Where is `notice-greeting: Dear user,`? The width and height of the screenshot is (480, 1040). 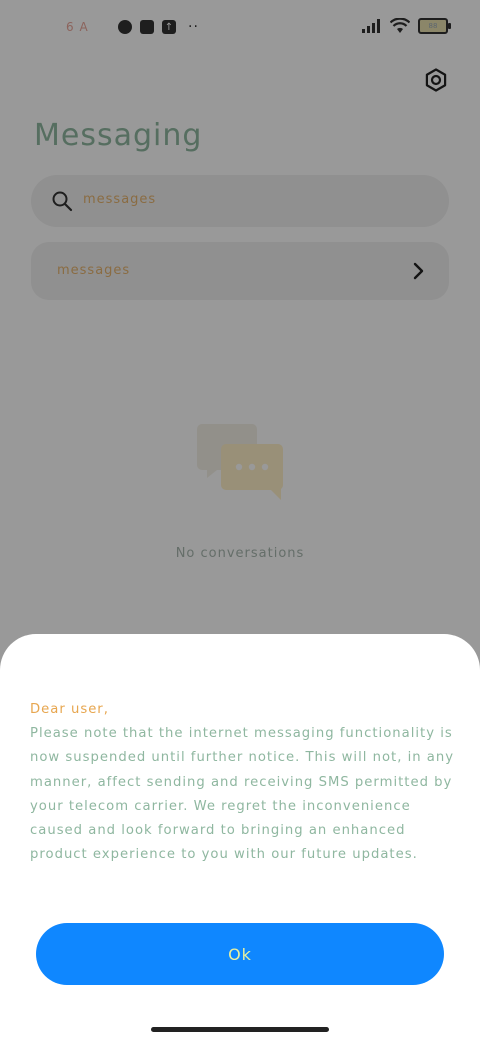 notice-greeting: Dear user, is located at coordinates (69, 709).